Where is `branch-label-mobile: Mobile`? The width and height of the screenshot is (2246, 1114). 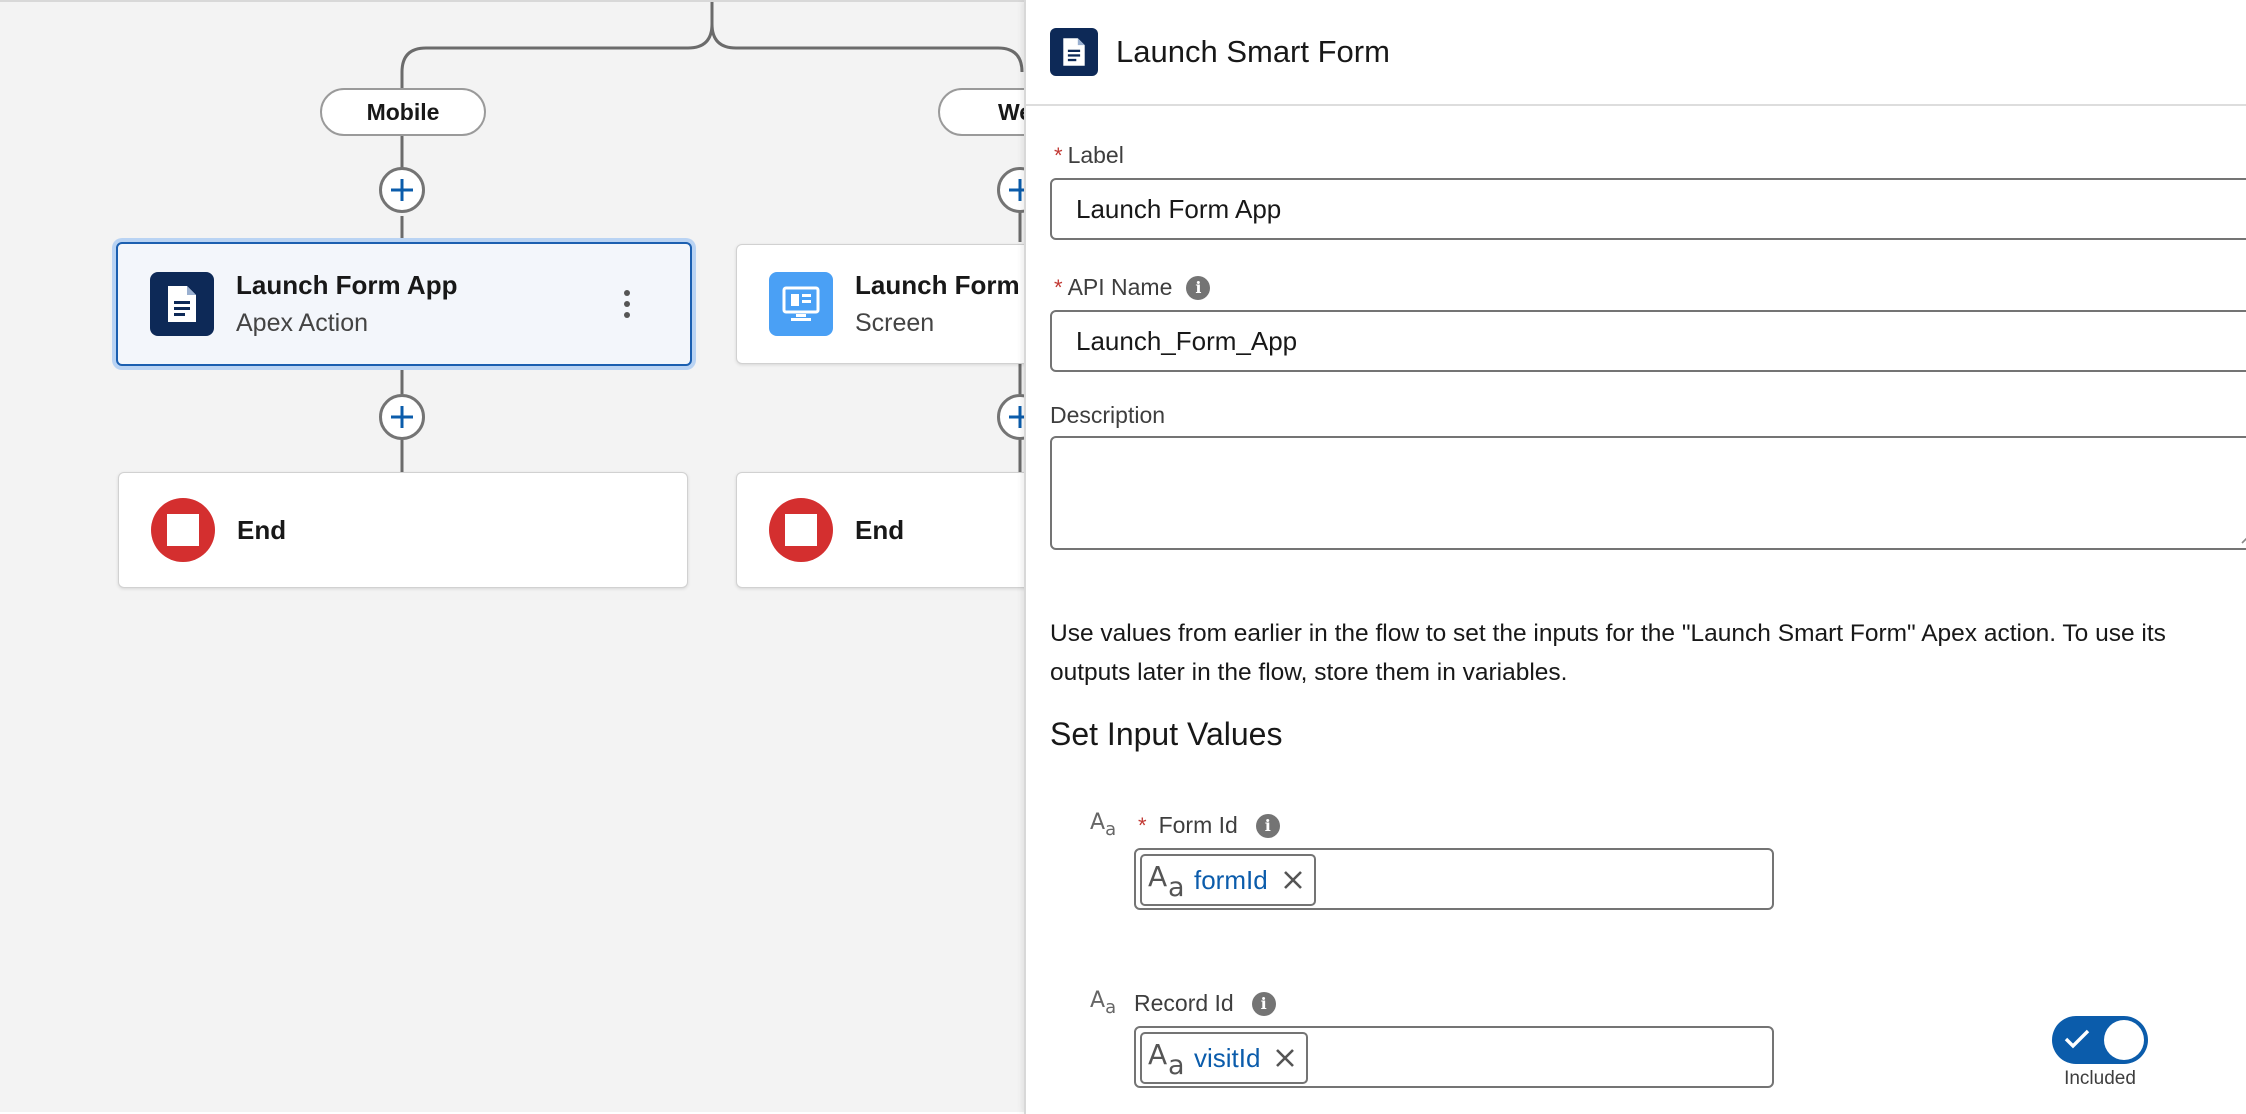
branch-label-mobile: Mobile is located at coordinates (403, 112).